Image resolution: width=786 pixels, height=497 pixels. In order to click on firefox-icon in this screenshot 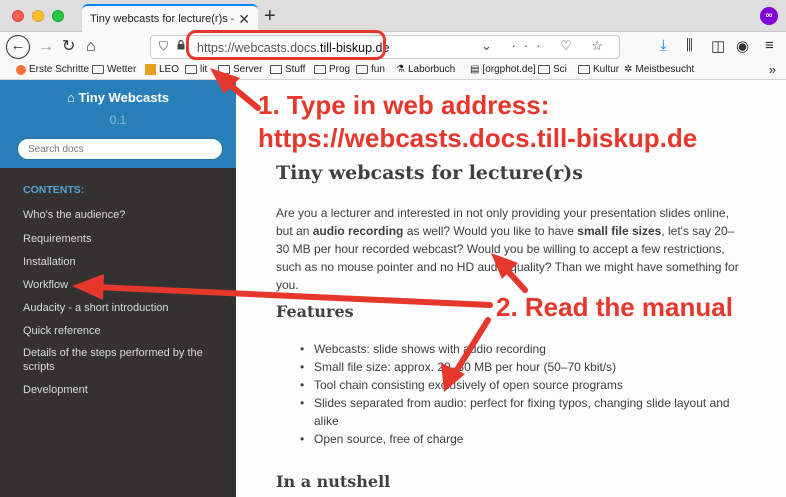, I will do `click(21, 69)`.